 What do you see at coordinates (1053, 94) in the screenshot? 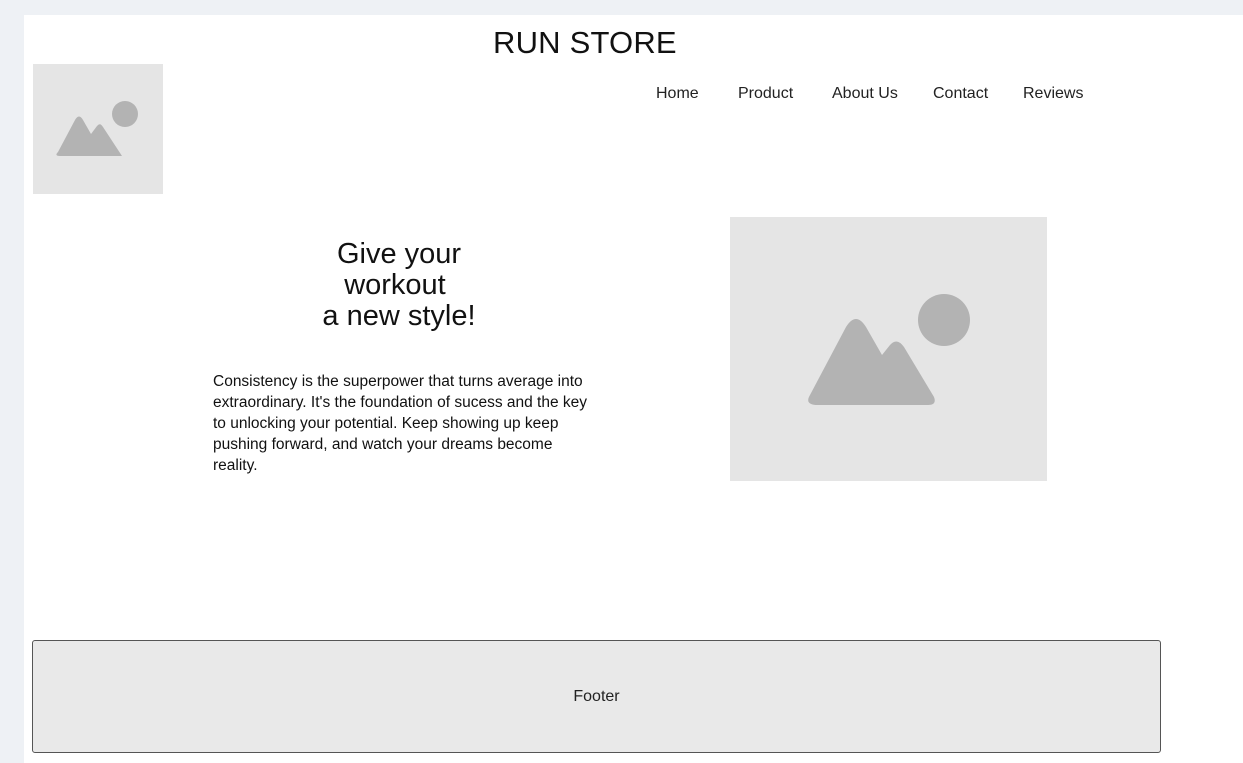
I see `nav-item-reviews: Reviews` at bounding box center [1053, 94].